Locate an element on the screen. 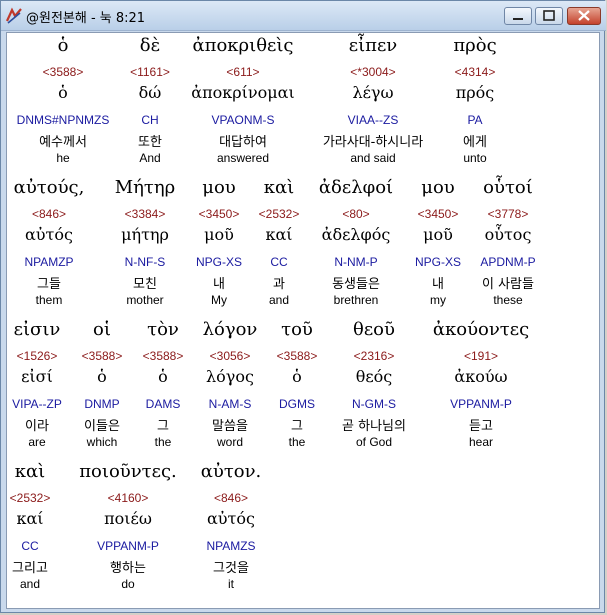 The width and height of the screenshot is (607, 615). lemma-word: ἀκούω is located at coordinates (481, 376).